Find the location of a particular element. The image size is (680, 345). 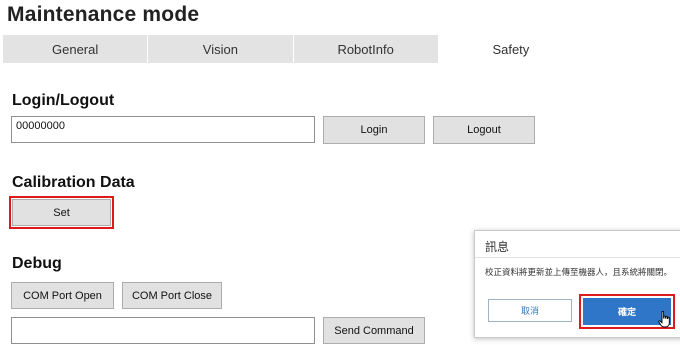

calibration-heading: Calibration Data is located at coordinates (73, 182).